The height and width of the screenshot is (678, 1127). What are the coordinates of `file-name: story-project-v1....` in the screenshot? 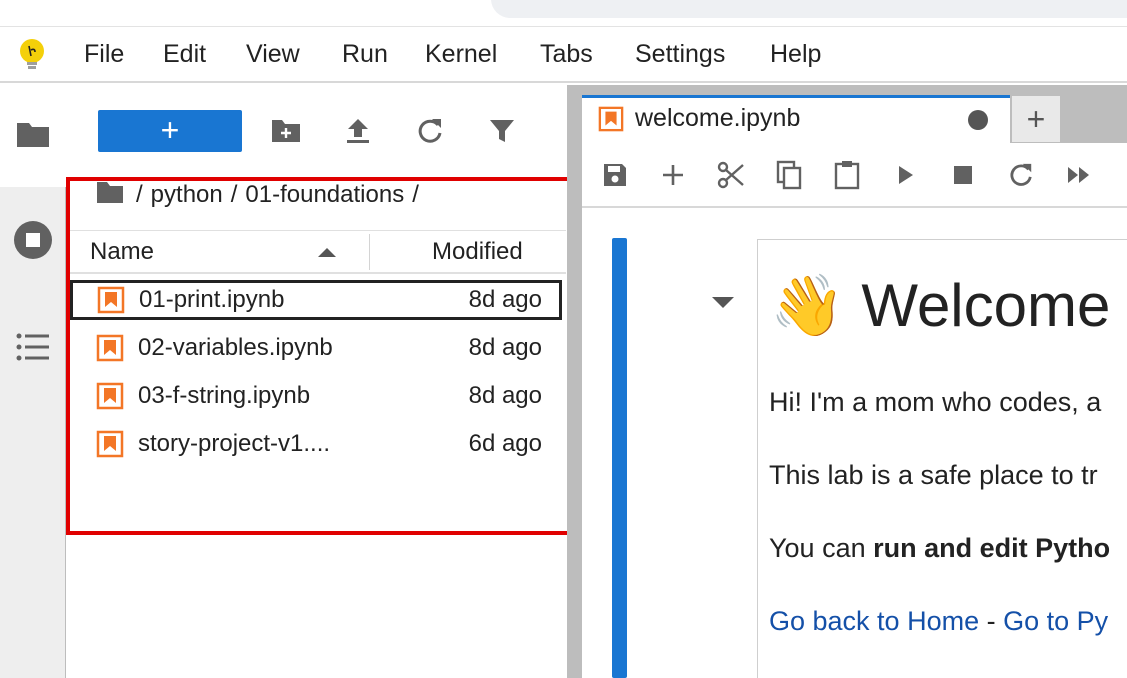 It's located at (234, 443).